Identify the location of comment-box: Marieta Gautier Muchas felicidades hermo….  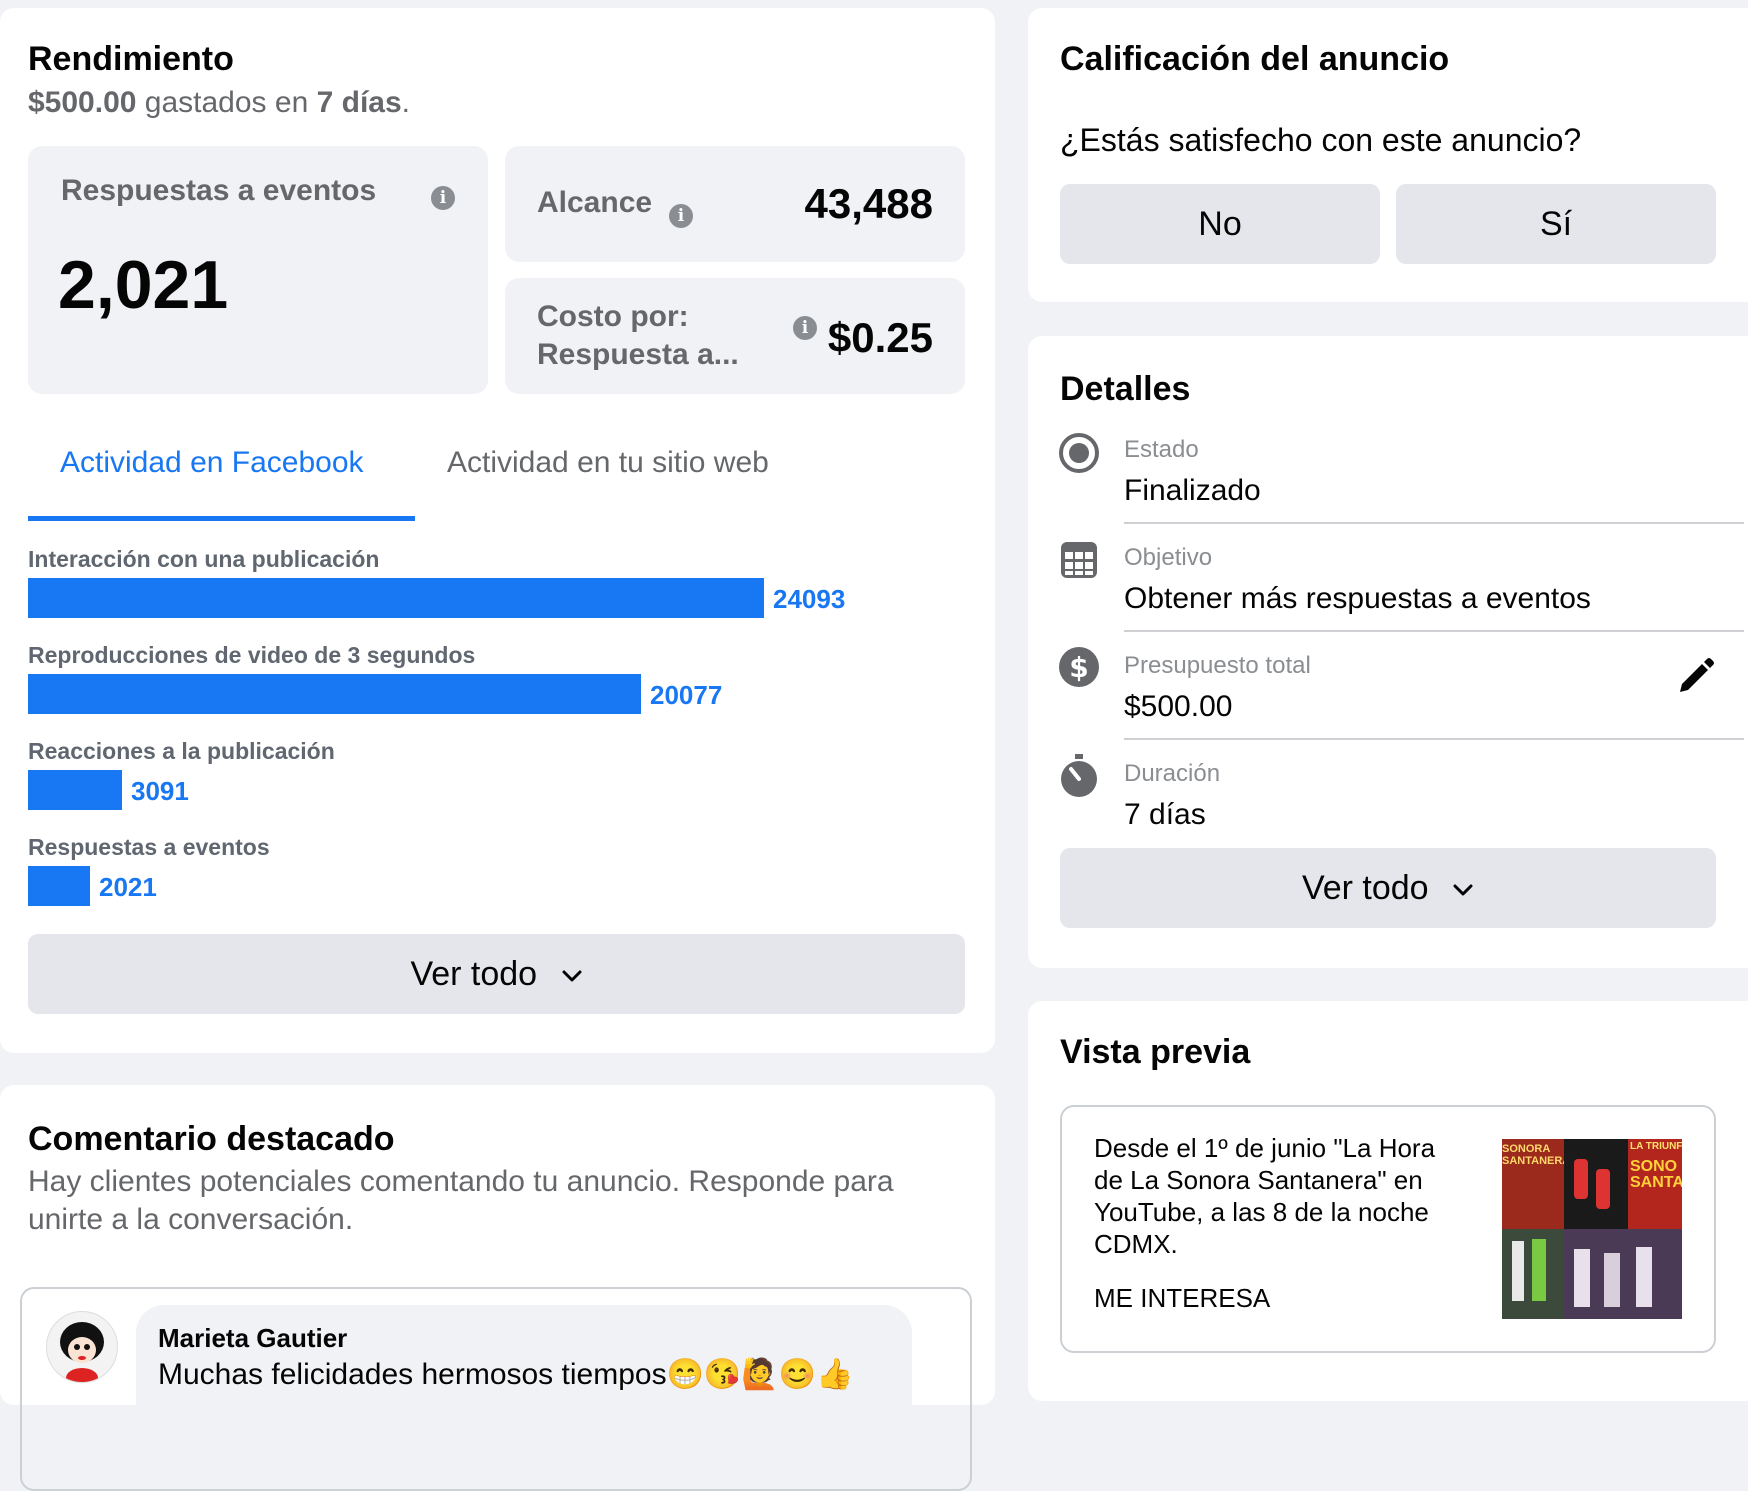
(496, 1389).